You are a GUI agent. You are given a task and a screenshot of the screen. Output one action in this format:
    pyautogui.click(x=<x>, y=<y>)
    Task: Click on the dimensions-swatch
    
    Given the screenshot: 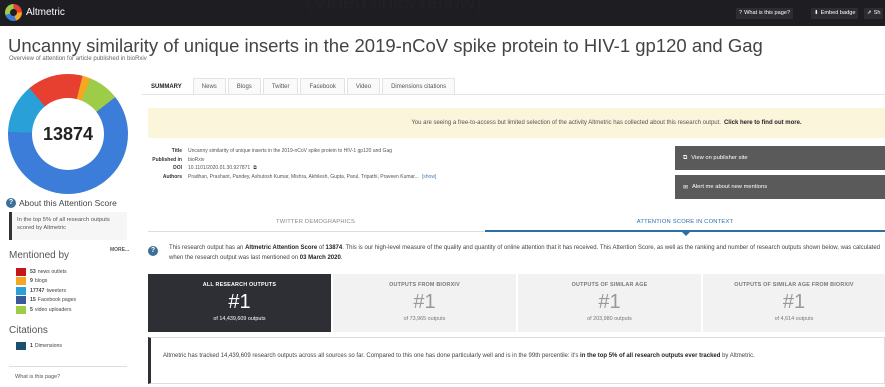 What is the action you would take?
    pyautogui.click(x=21, y=346)
    